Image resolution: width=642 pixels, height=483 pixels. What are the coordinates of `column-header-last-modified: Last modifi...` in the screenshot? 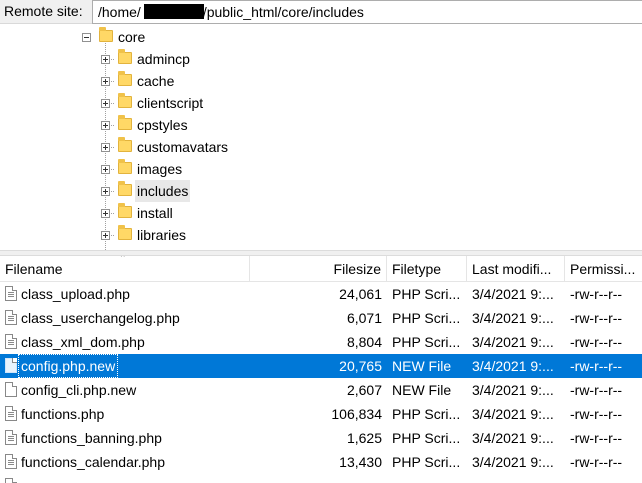 It's located at (516, 269).